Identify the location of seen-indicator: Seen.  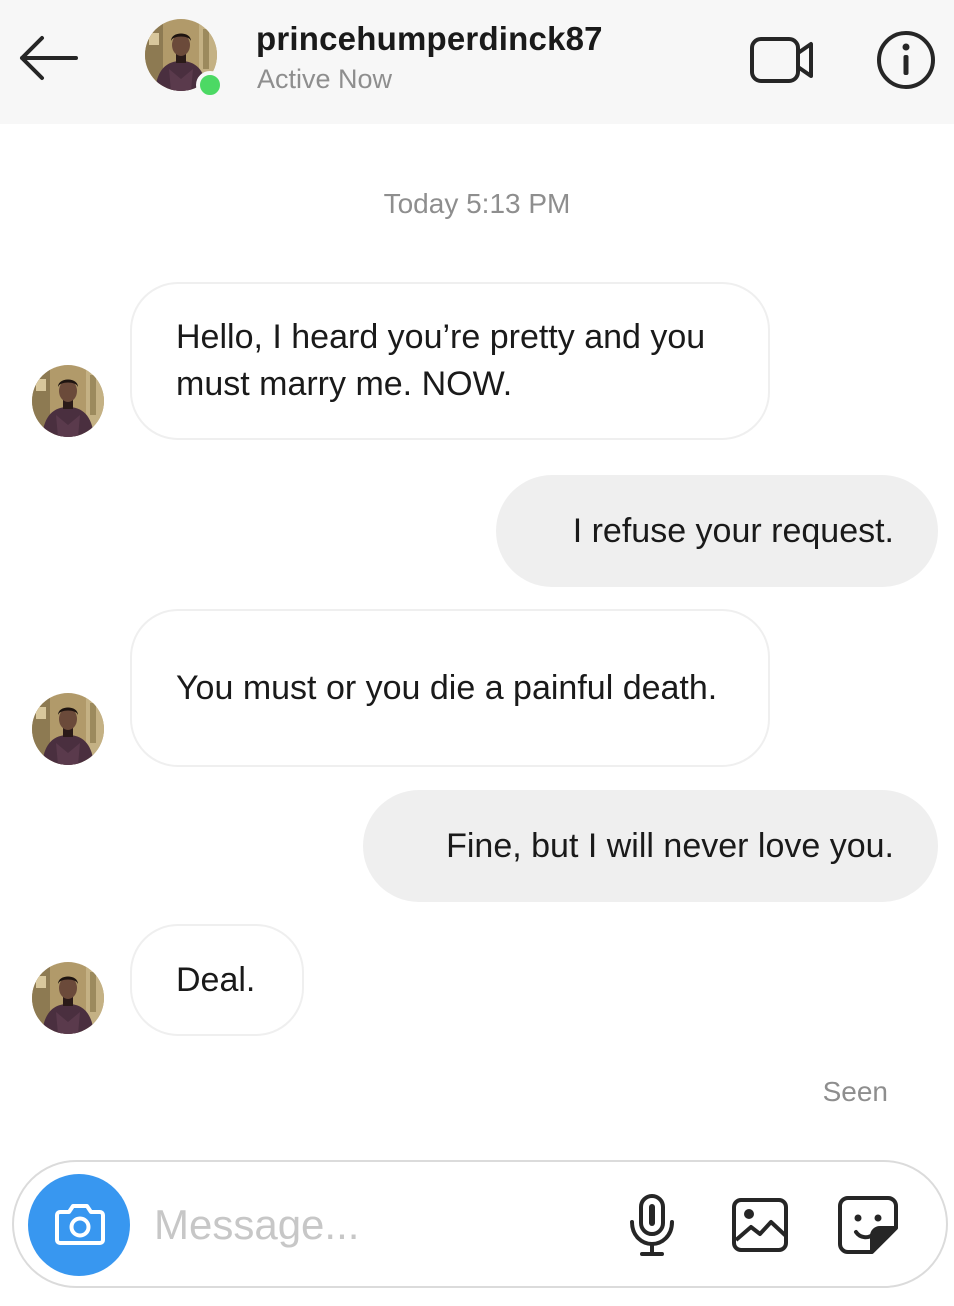
(855, 1091).